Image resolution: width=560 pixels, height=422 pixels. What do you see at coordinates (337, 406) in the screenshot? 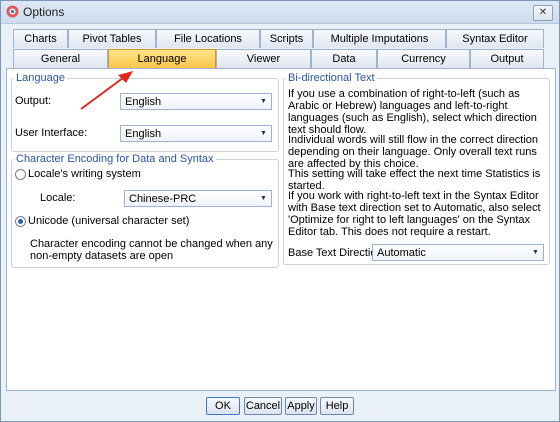
I see `help-button: Help` at bounding box center [337, 406].